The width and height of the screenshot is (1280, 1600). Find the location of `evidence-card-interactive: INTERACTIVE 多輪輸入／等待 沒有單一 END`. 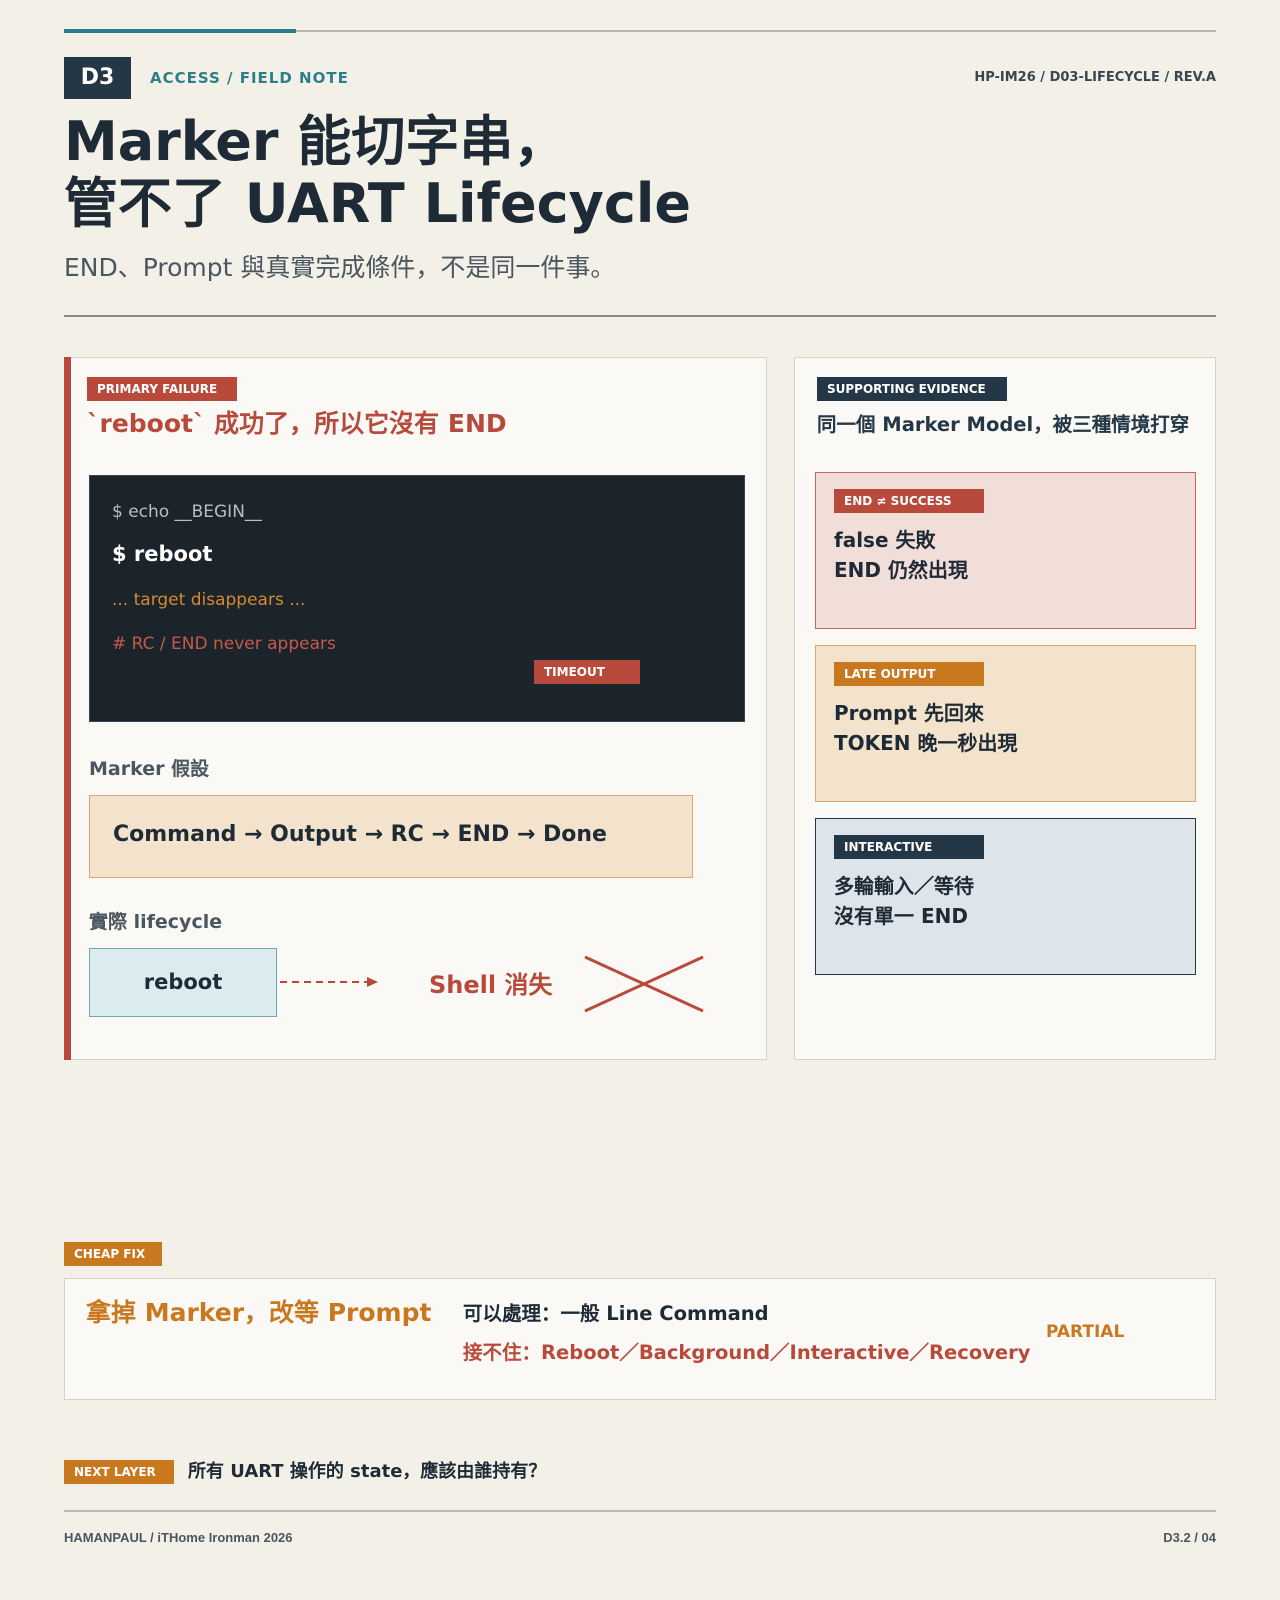

evidence-card-interactive: INTERACTIVE 多輪輸入／等待 沒有單一 END is located at coordinates (1005, 896).